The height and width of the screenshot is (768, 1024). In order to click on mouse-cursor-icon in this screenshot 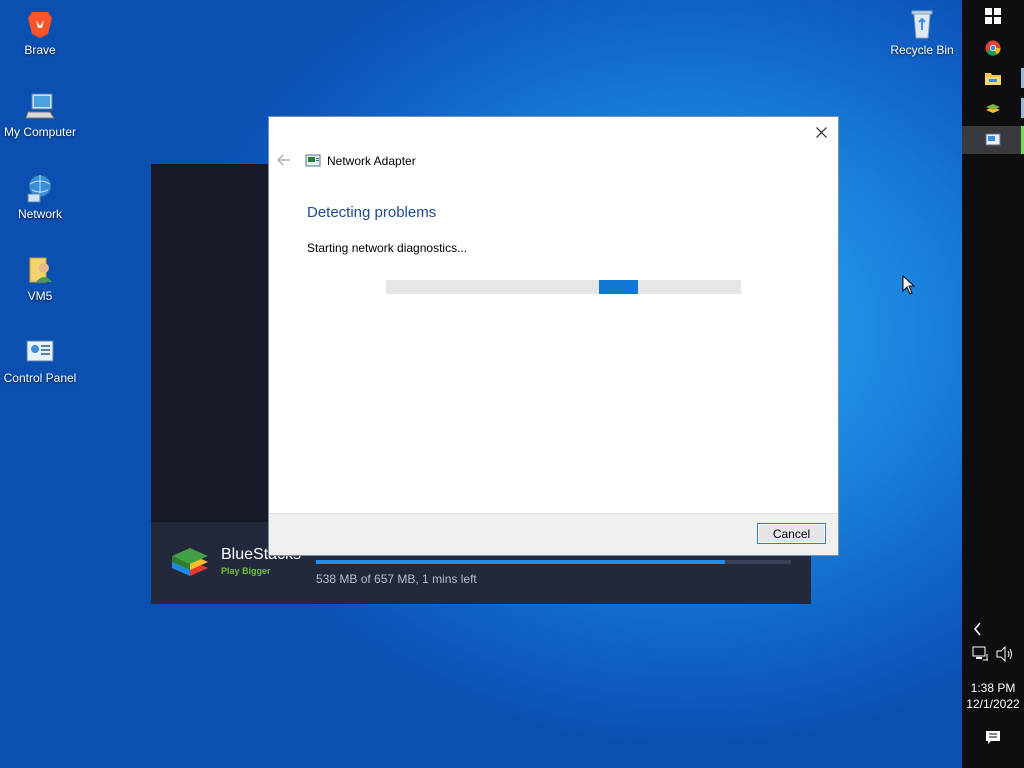, I will do `click(909, 287)`.